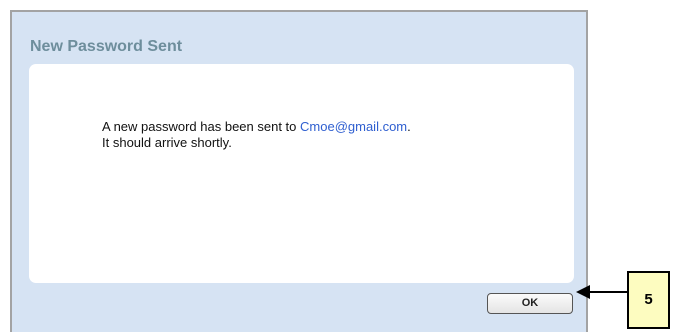 The image size is (674, 333). I want to click on ok-button: OK, so click(530, 303).